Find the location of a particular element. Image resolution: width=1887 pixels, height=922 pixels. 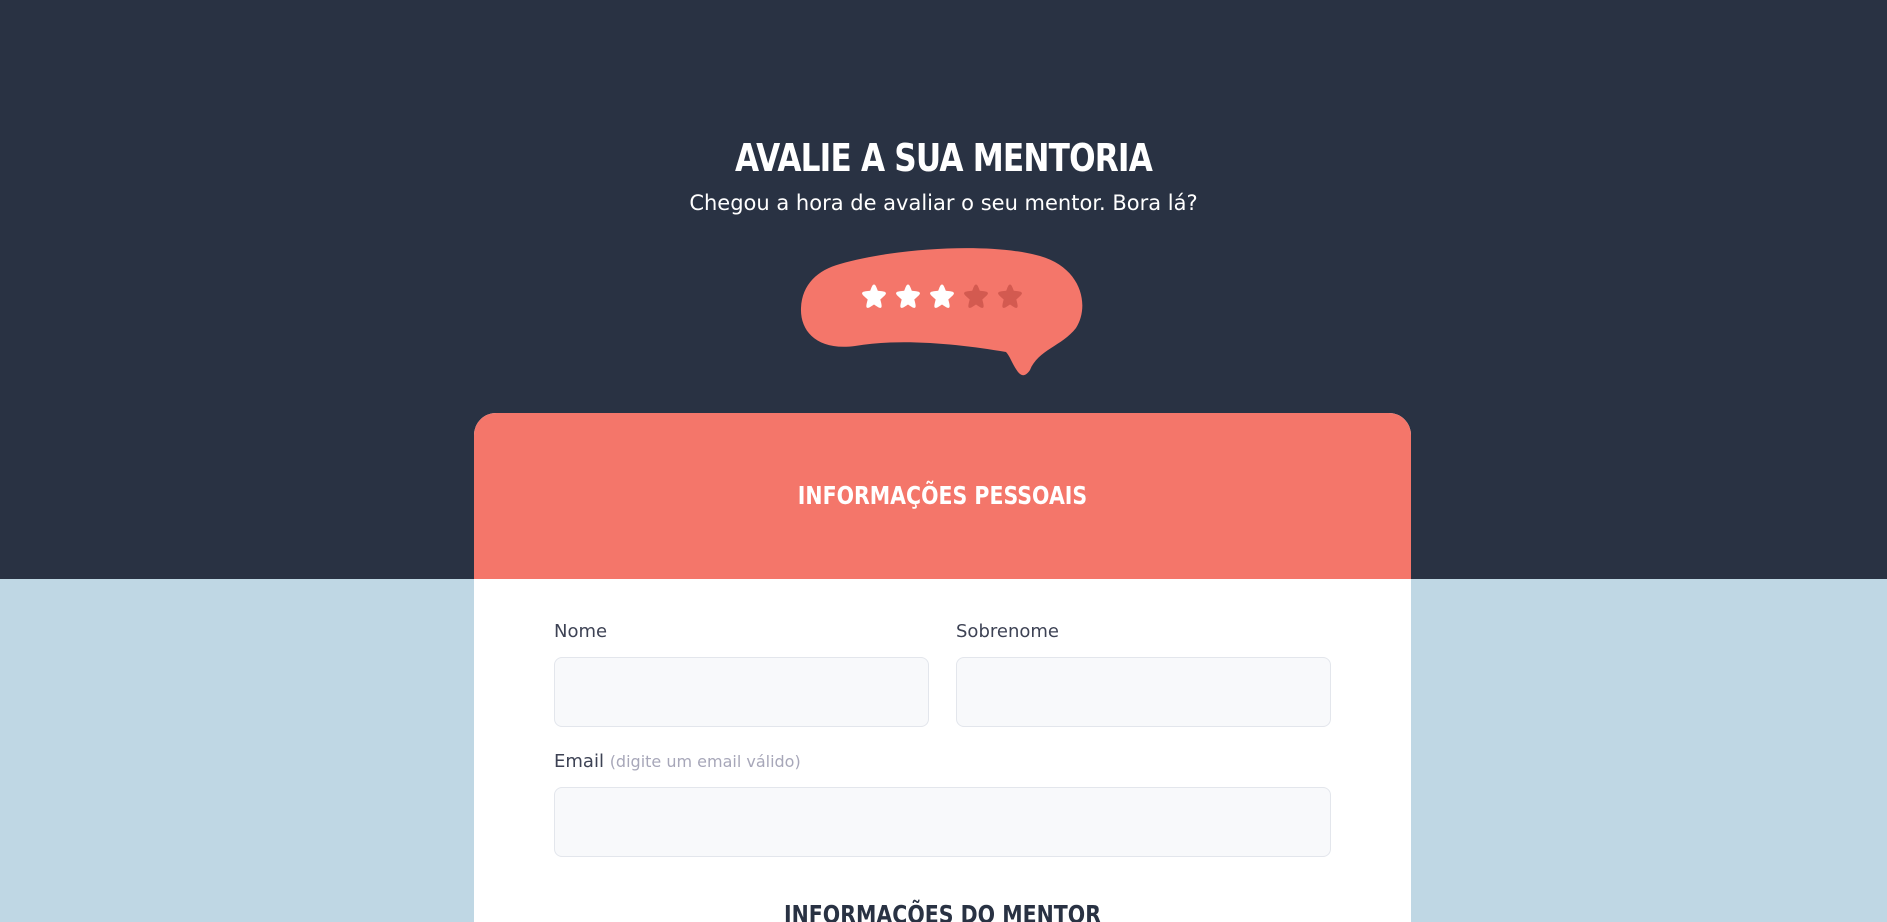

star-rating is located at coordinates (942, 296).